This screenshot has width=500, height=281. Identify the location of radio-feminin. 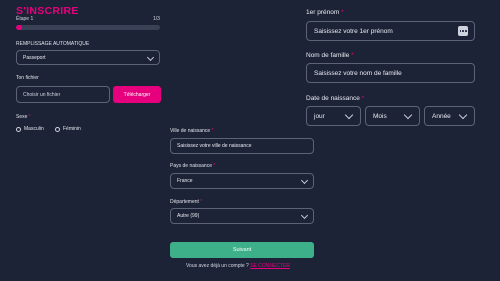
(57, 129).